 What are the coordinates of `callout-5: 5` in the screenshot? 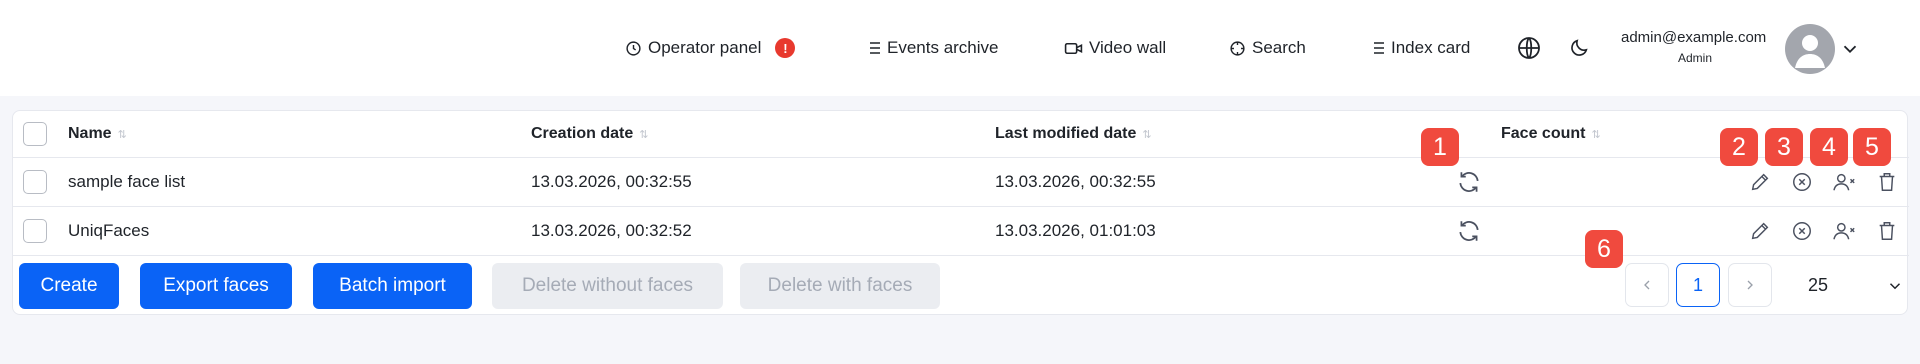 It's located at (1872, 147).